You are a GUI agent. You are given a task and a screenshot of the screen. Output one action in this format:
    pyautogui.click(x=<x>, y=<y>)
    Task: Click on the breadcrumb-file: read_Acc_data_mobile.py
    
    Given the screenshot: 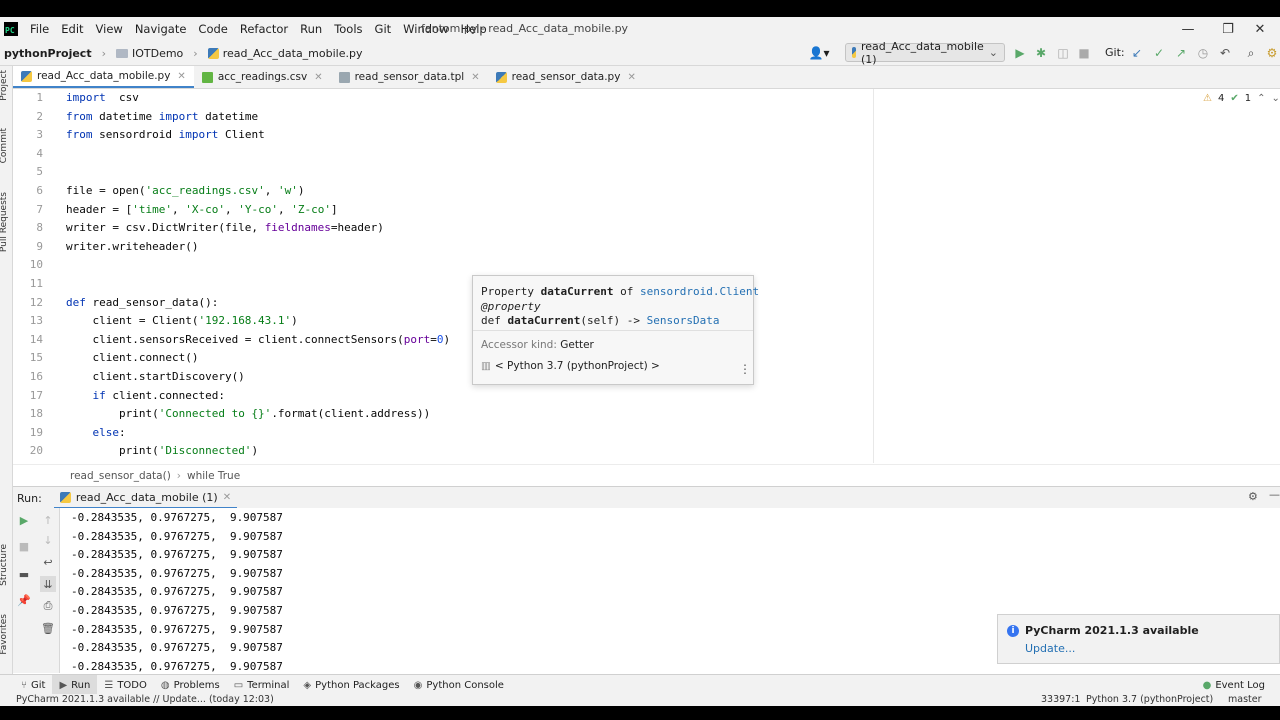 What is the action you would take?
    pyautogui.click(x=293, y=53)
    